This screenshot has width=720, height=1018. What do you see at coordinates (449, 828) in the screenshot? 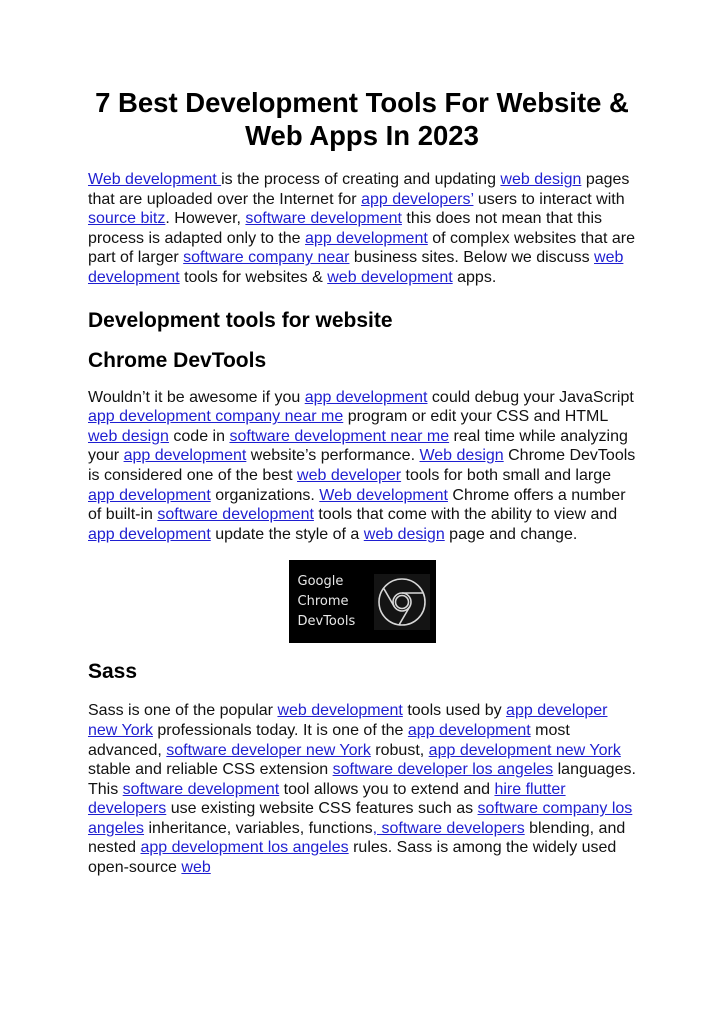
I see `inline-link: , software developers` at bounding box center [449, 828].